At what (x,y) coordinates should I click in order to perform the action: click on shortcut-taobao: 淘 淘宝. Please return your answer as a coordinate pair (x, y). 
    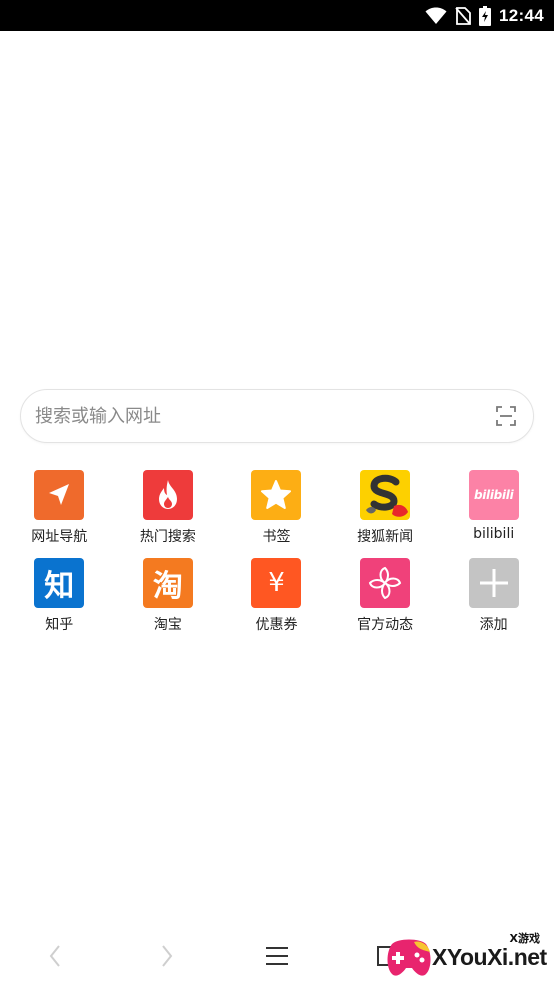
    Looking at the image, I should click on (168, 596).